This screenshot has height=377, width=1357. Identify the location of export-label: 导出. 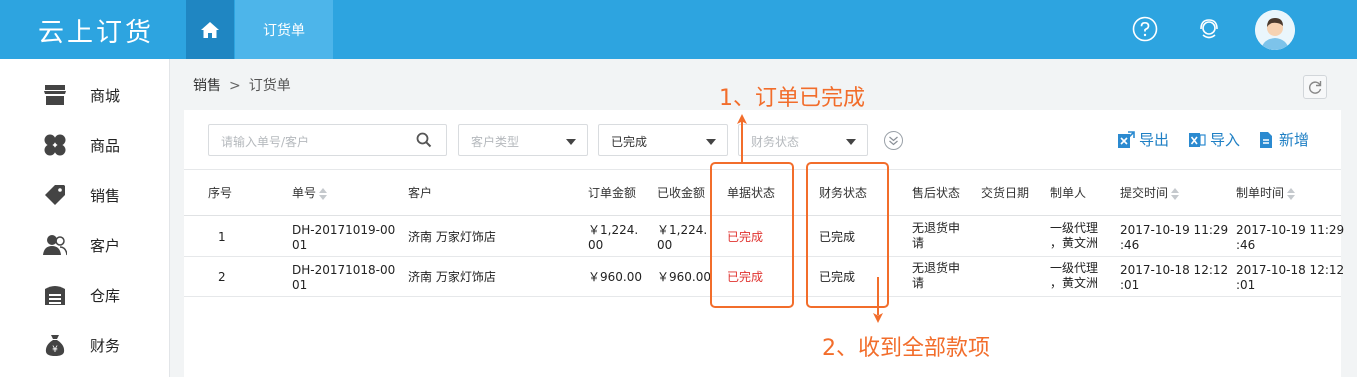
(1154, 140).